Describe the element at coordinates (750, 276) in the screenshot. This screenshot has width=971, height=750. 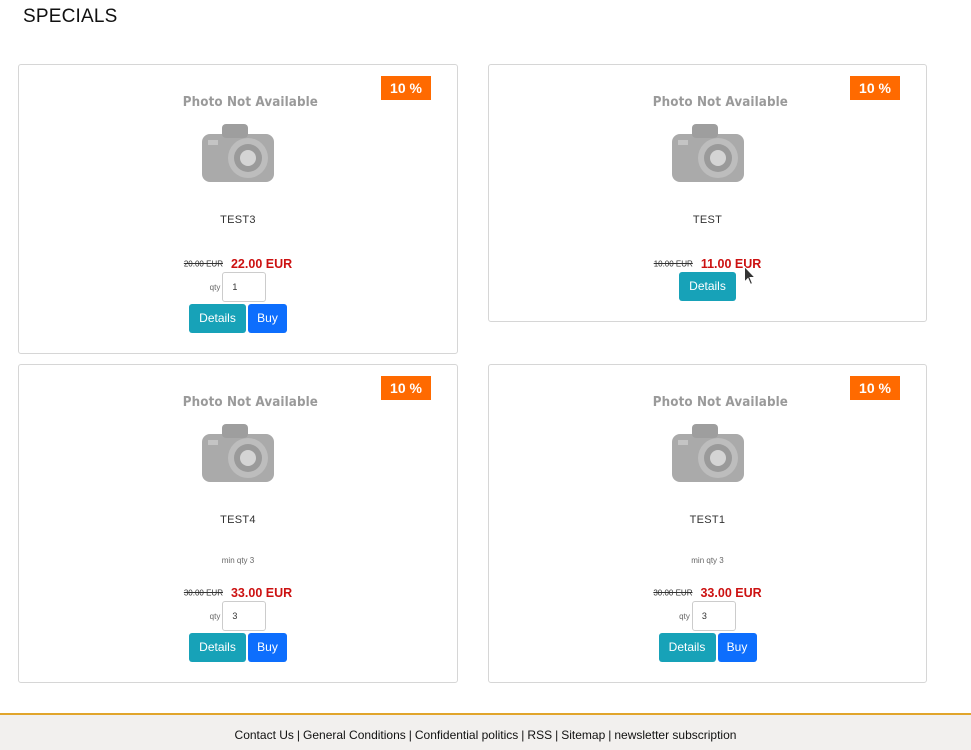
I see `mouse-cursor-icon` at that location.